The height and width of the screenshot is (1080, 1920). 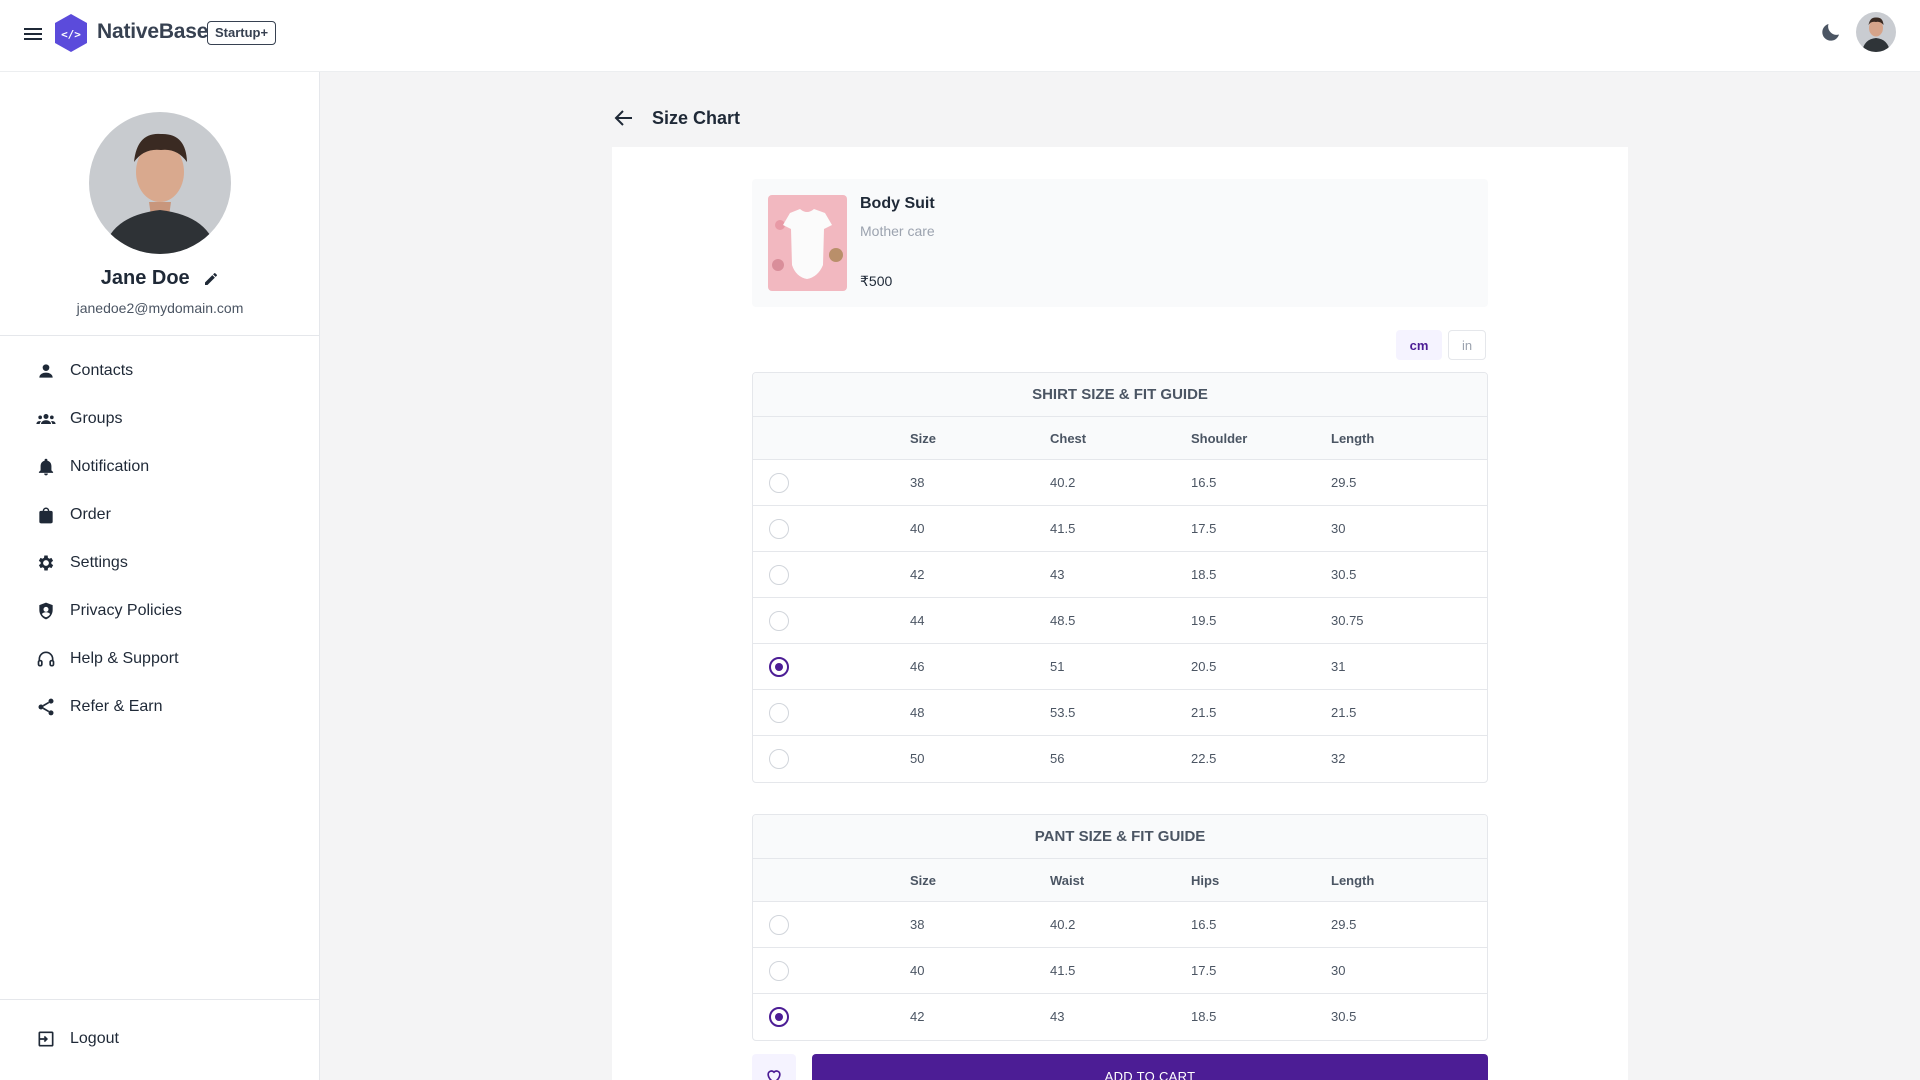 What do you see at coordinates (1067, 880) in the screenshot?
I see `column-header: Waist` at bounding box center [1067, 880].